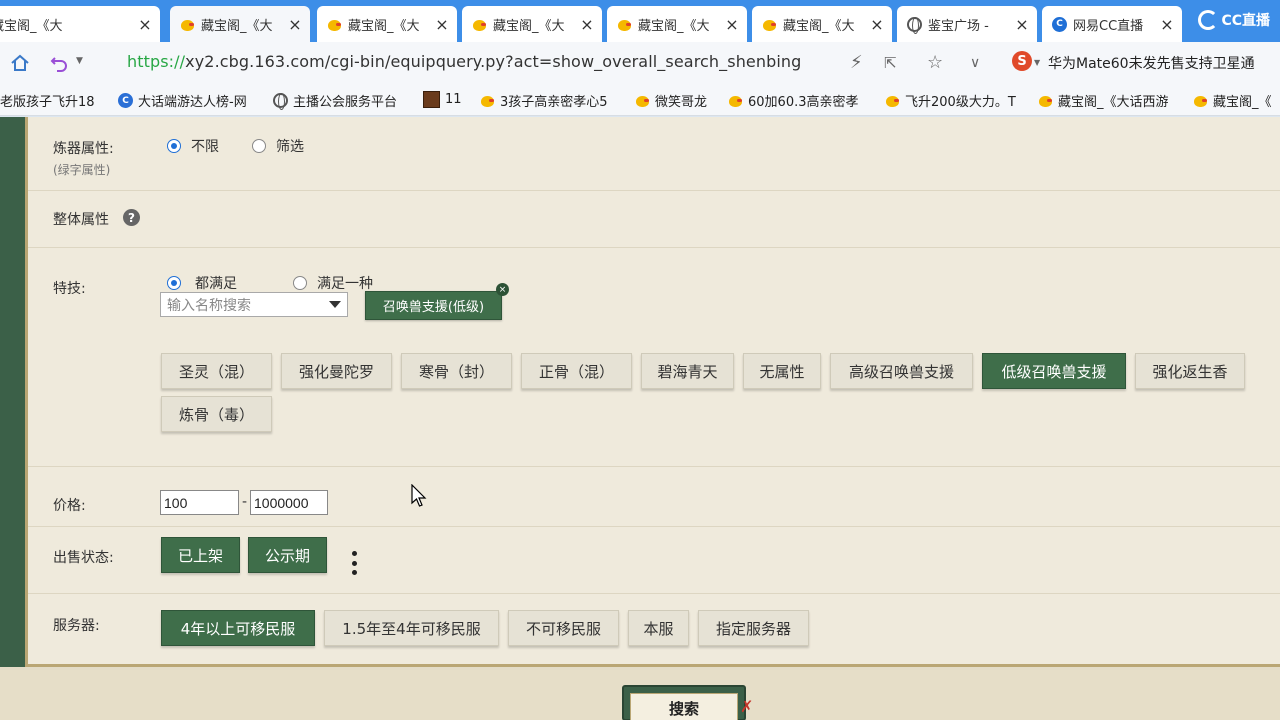 This screenshot has width=1280, height=720. I want to click on tab-7: C 网易CC直播 ×, so click(1112, 24).